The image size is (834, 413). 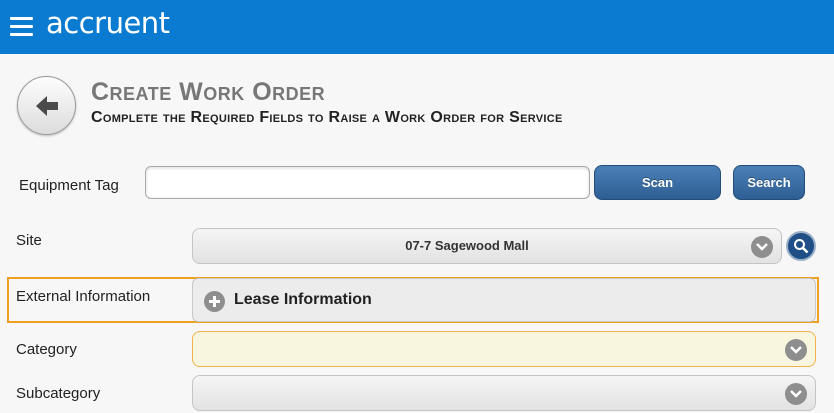 What do you see at coordinates (303, 299) in the screenshot?
I see `lease-information-label: Lease Information` at bounding box center [303, 299].